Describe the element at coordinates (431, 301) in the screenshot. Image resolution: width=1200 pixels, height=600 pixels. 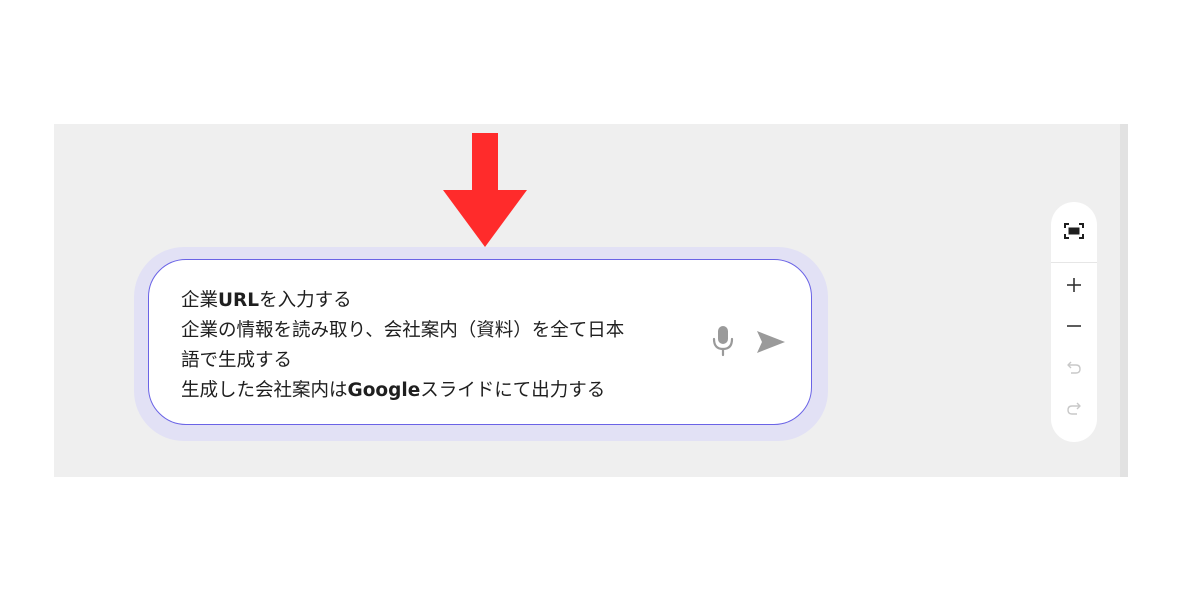
I see `prompt-line-1: 企業URLを入力する` at that location.